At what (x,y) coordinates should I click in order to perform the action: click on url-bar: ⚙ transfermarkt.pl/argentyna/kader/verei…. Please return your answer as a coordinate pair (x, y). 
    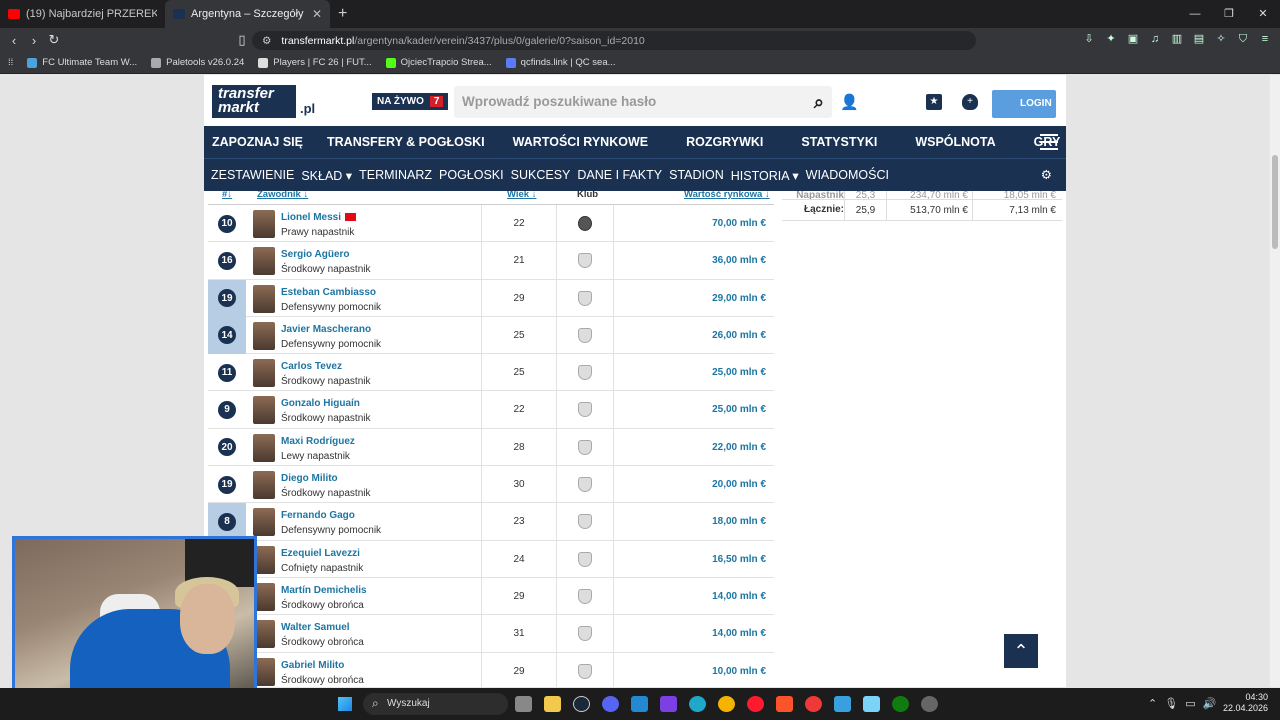
    Looking at the image, I should click on (614, 40).